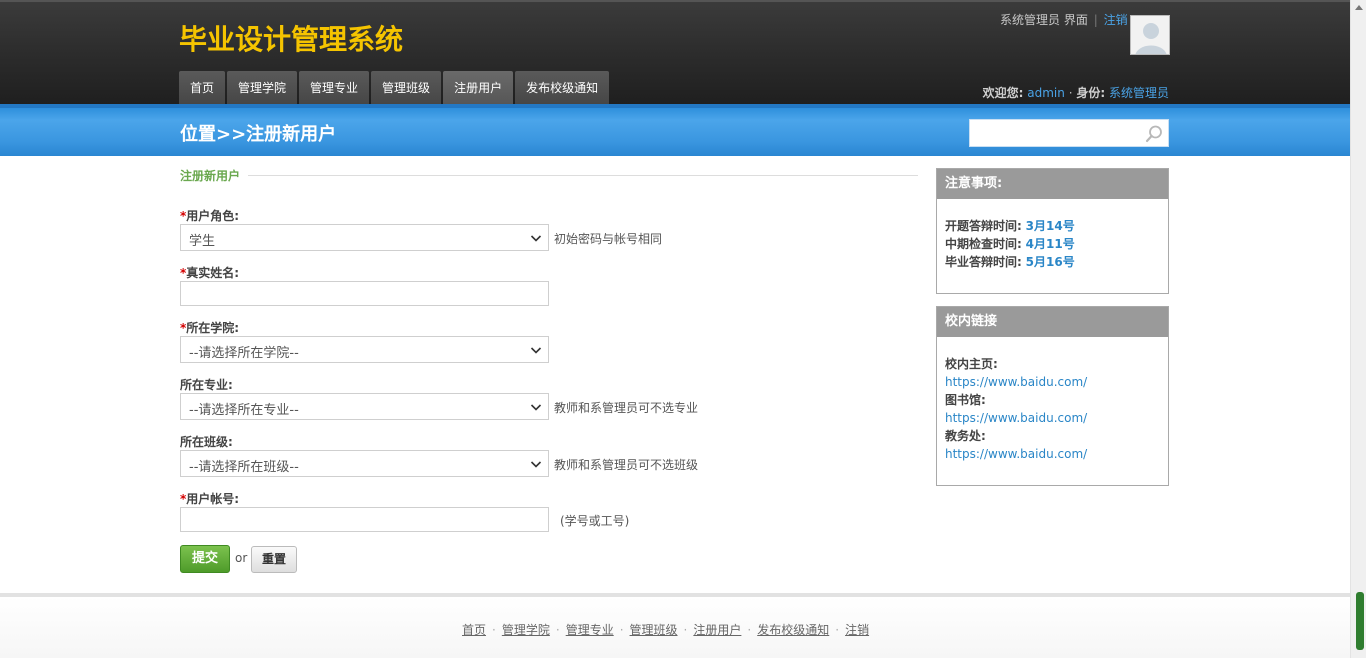 The width and height of the screenshot is (1366, 658). What do you see at coordinates (1359, 7) in the screenshot?
I see `scroll-up-arrow-icon` at bounding box center [1359, 7].